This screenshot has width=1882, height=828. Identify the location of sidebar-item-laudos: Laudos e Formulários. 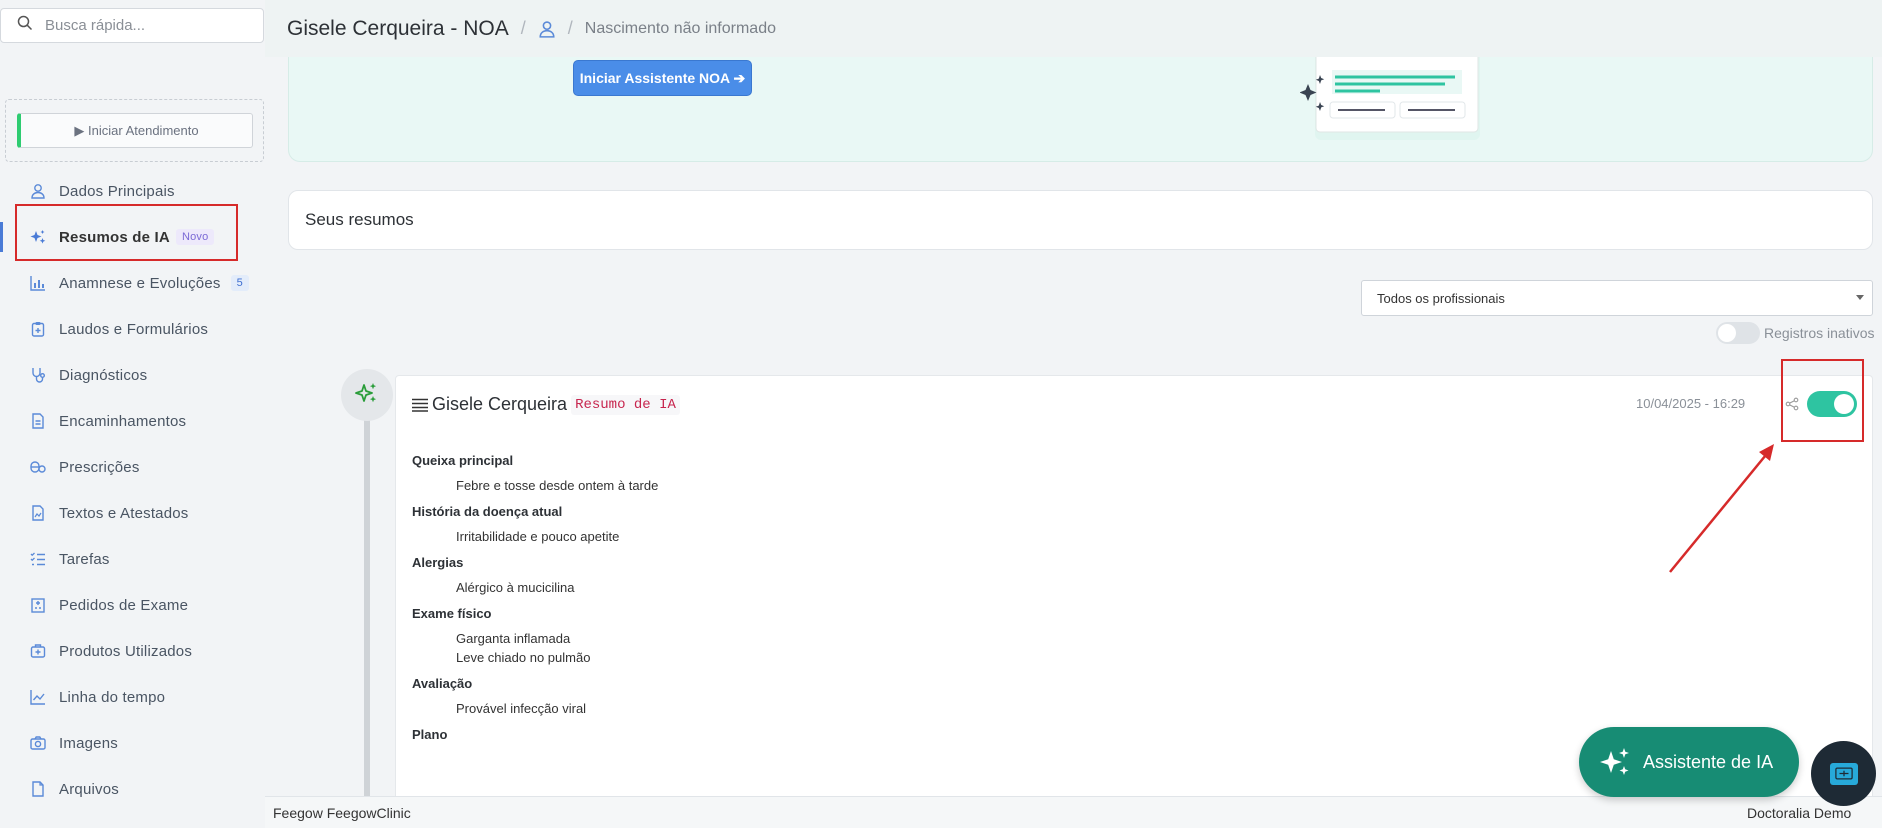
(132, 329).